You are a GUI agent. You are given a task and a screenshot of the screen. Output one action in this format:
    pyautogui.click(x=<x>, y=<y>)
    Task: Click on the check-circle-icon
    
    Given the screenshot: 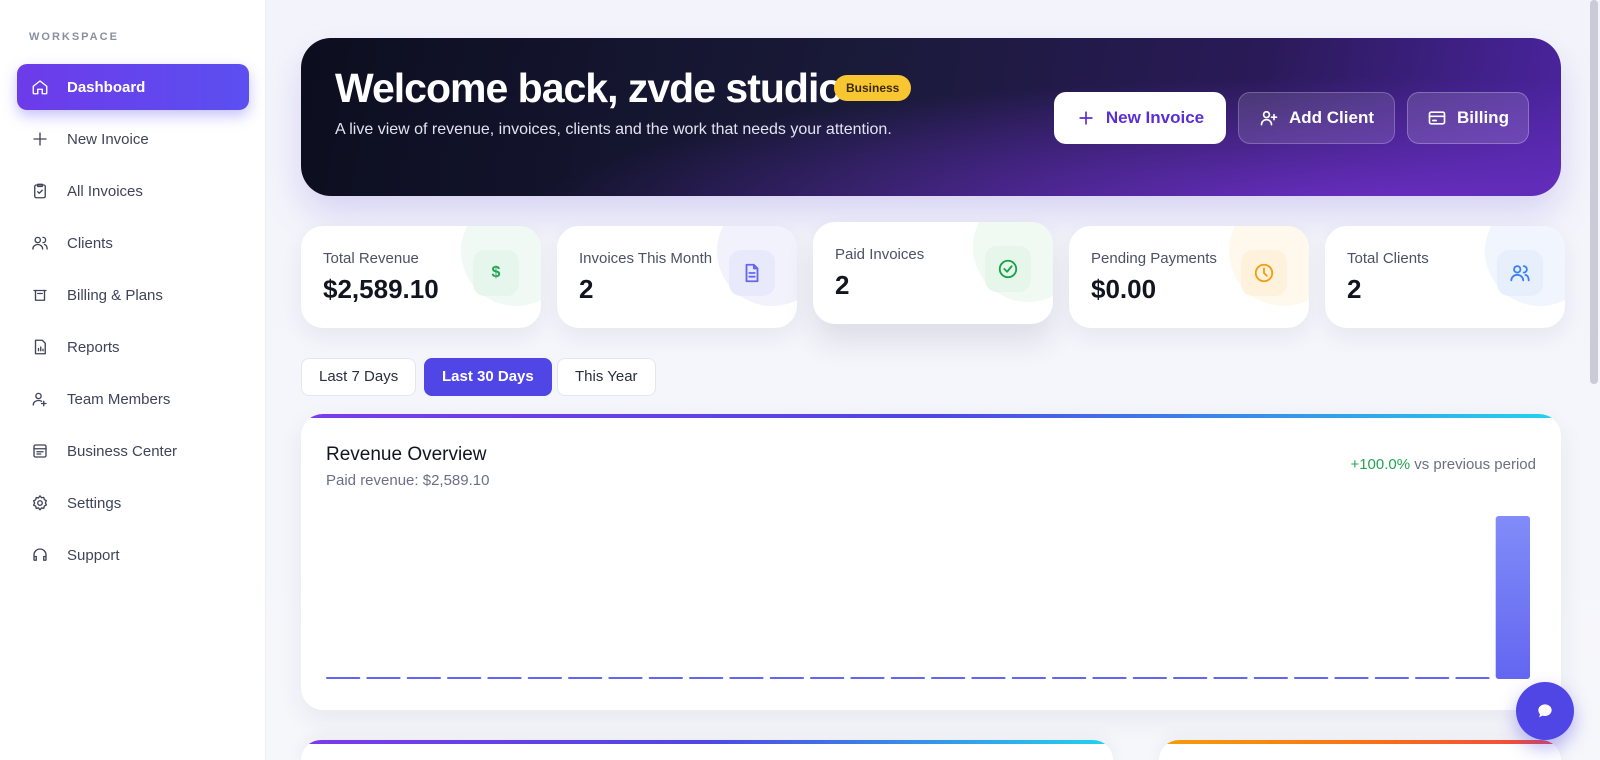 What is the action you would take?
    pyautogui.click(x=1008, y=269)
    